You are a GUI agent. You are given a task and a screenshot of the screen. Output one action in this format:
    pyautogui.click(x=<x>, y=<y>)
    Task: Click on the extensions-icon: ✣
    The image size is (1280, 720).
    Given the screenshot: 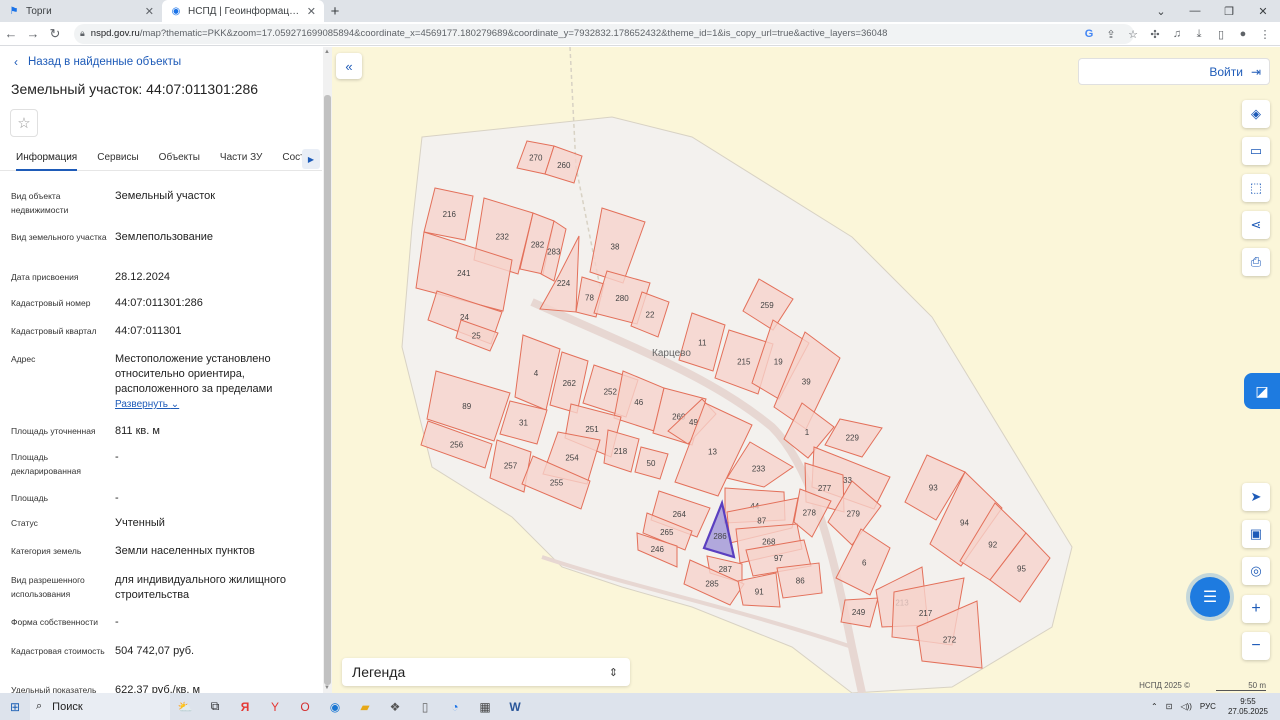 What is the action you would take?
    pyautogui.click(x=1155, y=34)
    